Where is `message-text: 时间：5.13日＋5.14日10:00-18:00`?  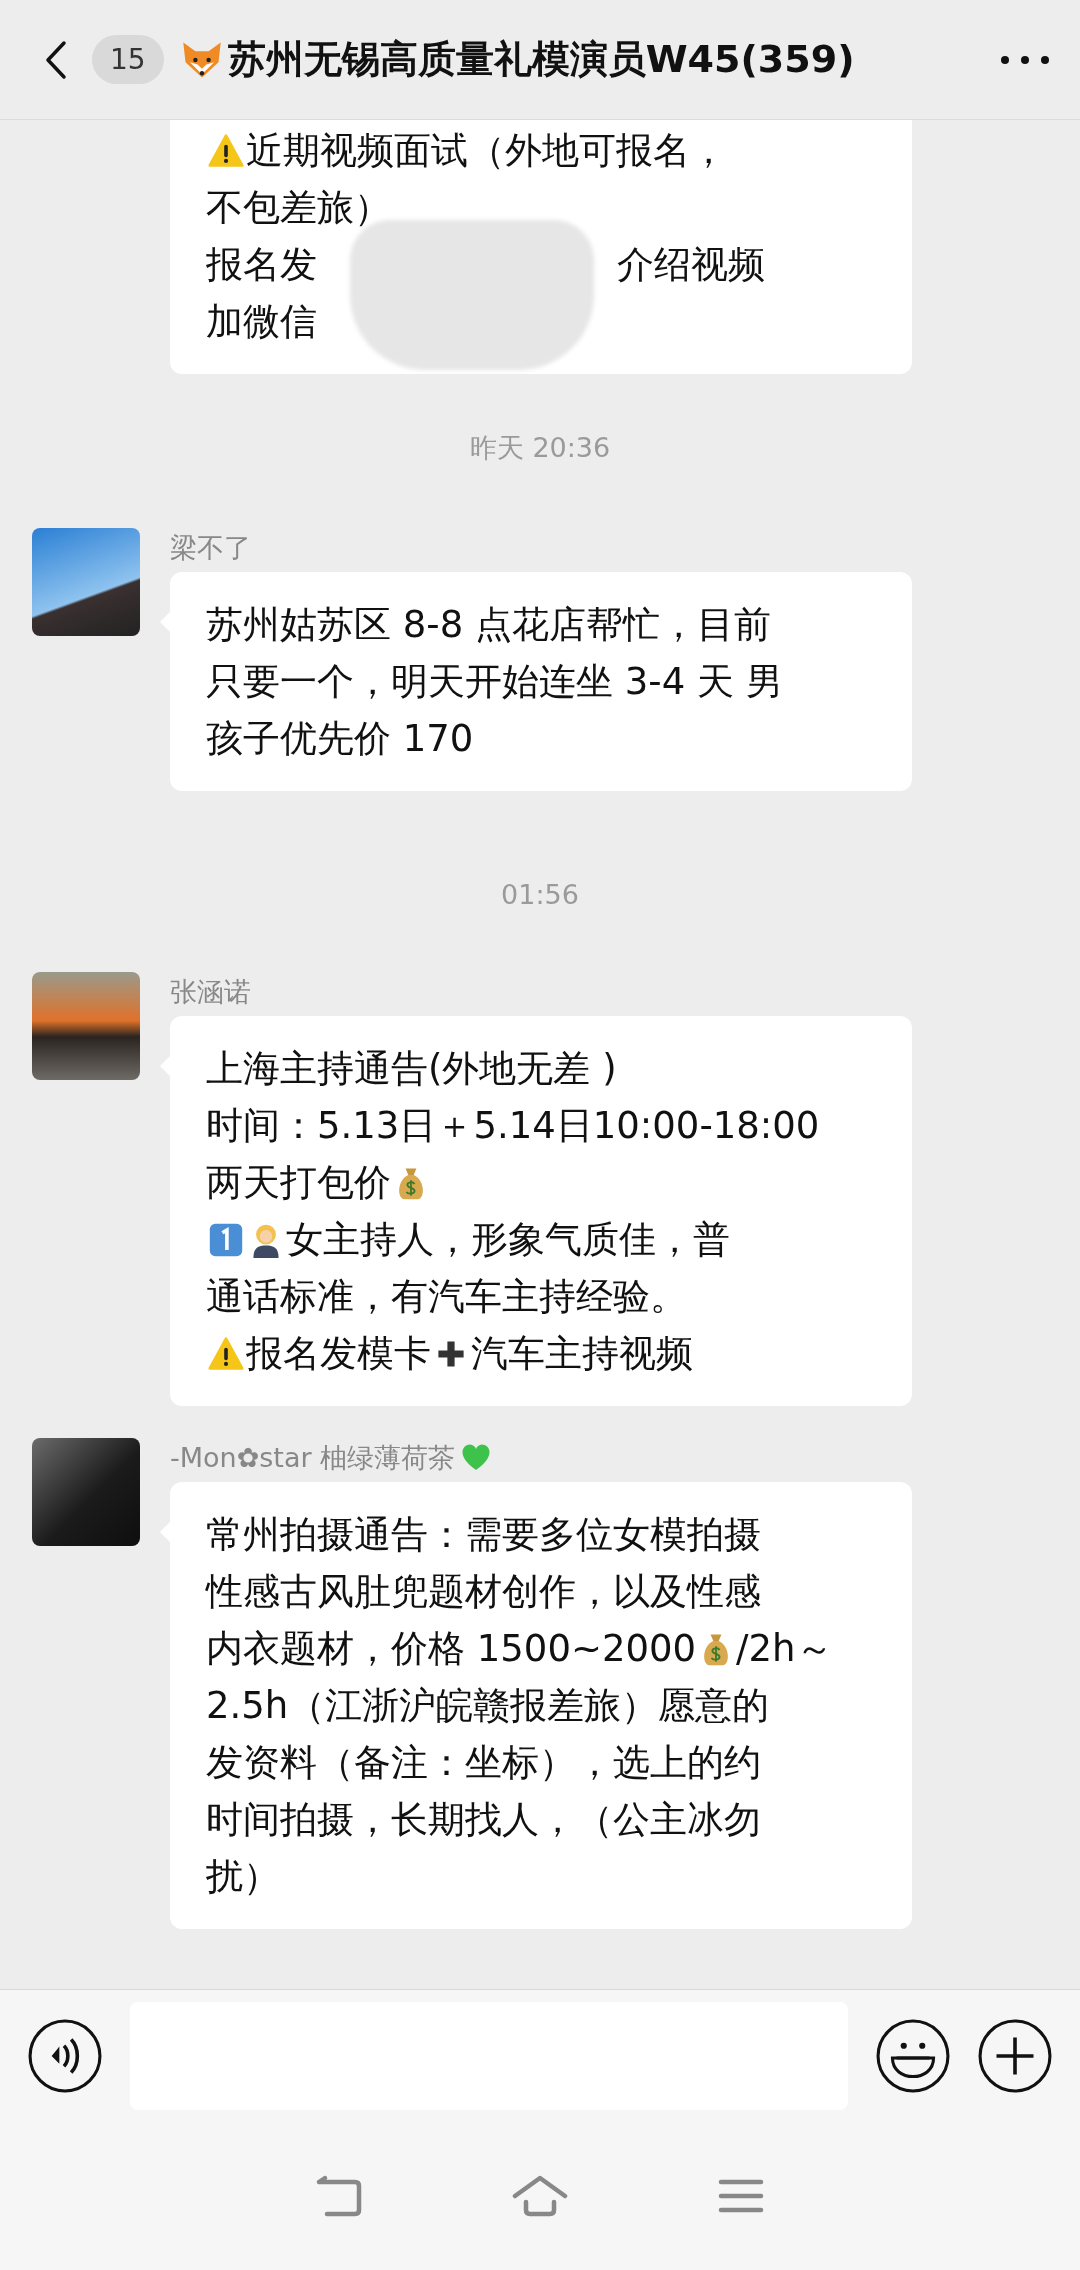 message-text: 时间：5.13日＋5.14日10:00-18:00 is located at coordinates (513, 1125).